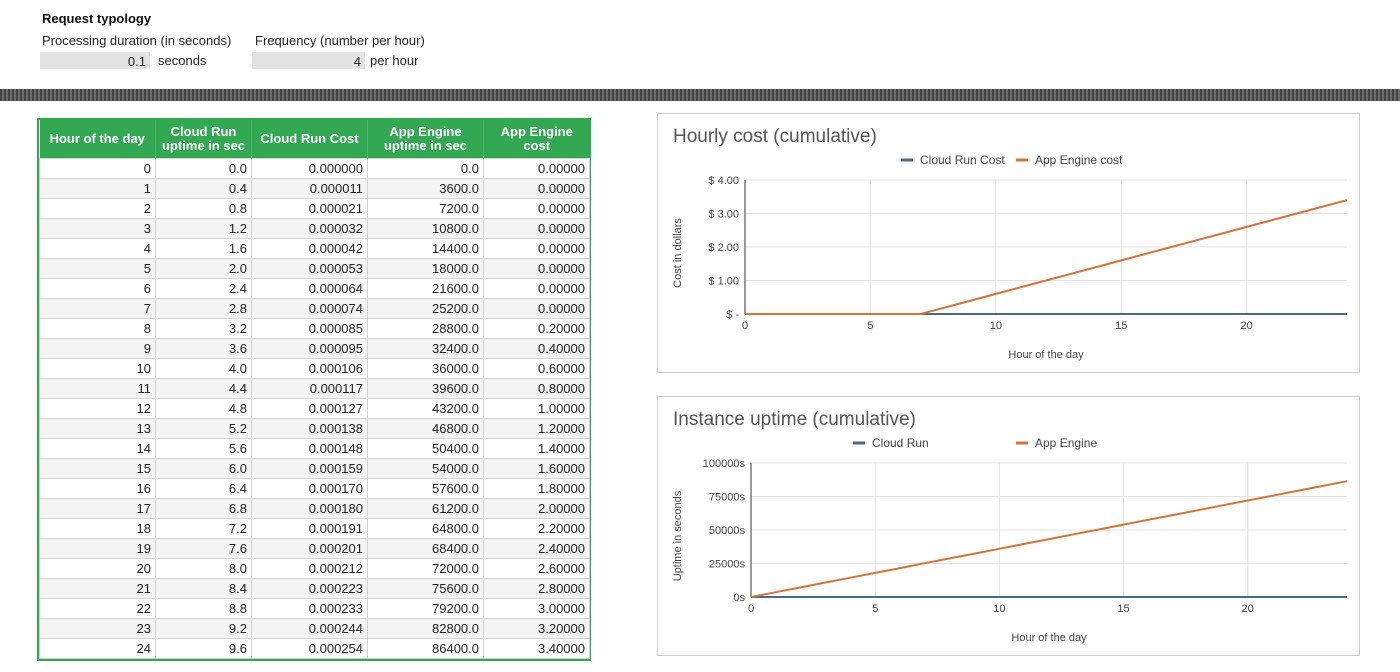 This screenshot has height=672, width=1400. Describe the element at coordinates (203, 528) in the screenshot. I see `cell-cloud-run-uptime: 7.2` at that location.